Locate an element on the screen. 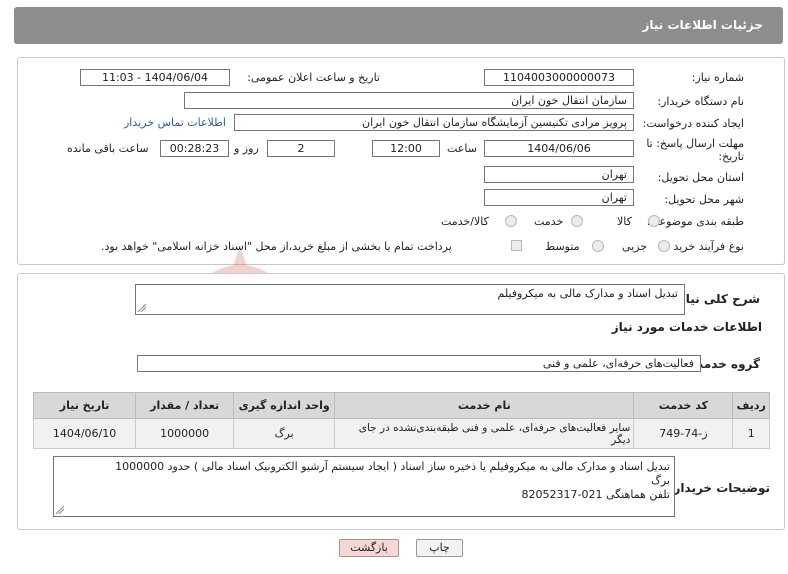  province-field: تهران is located at coordinates (559, 174).